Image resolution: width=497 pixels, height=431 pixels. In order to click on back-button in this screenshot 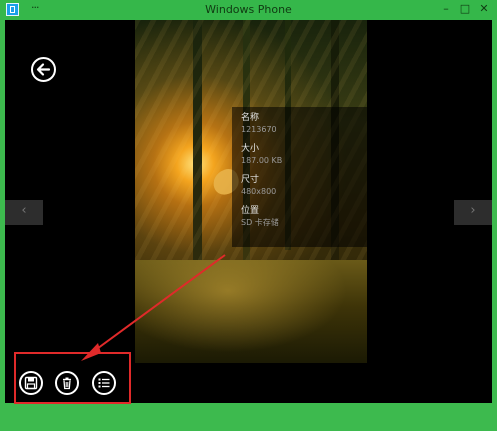, I will do `click(43, 69)`.